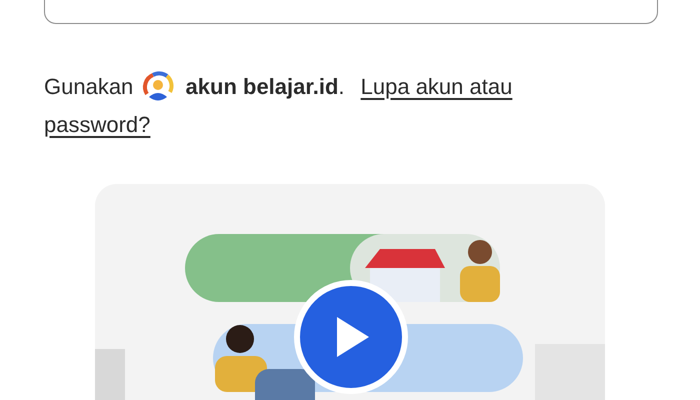 This screenshot has width=700, height=400. What do you see at coordinates (89, 86) in the screenshot?
I see `hint-text: Gunakan` at bounding box center [89, 86].